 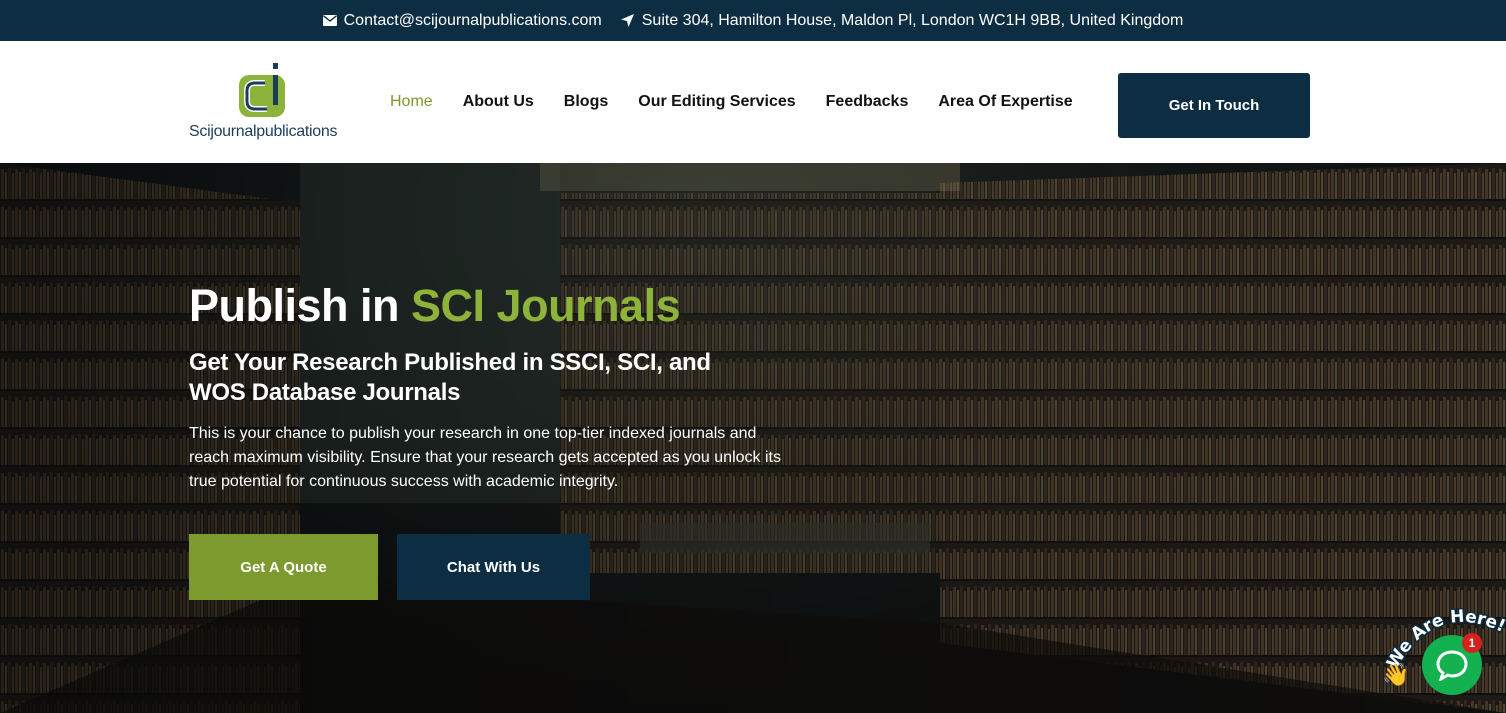 I want to click on waving-hand-icon: 👋, so click(x=1396, y=674).